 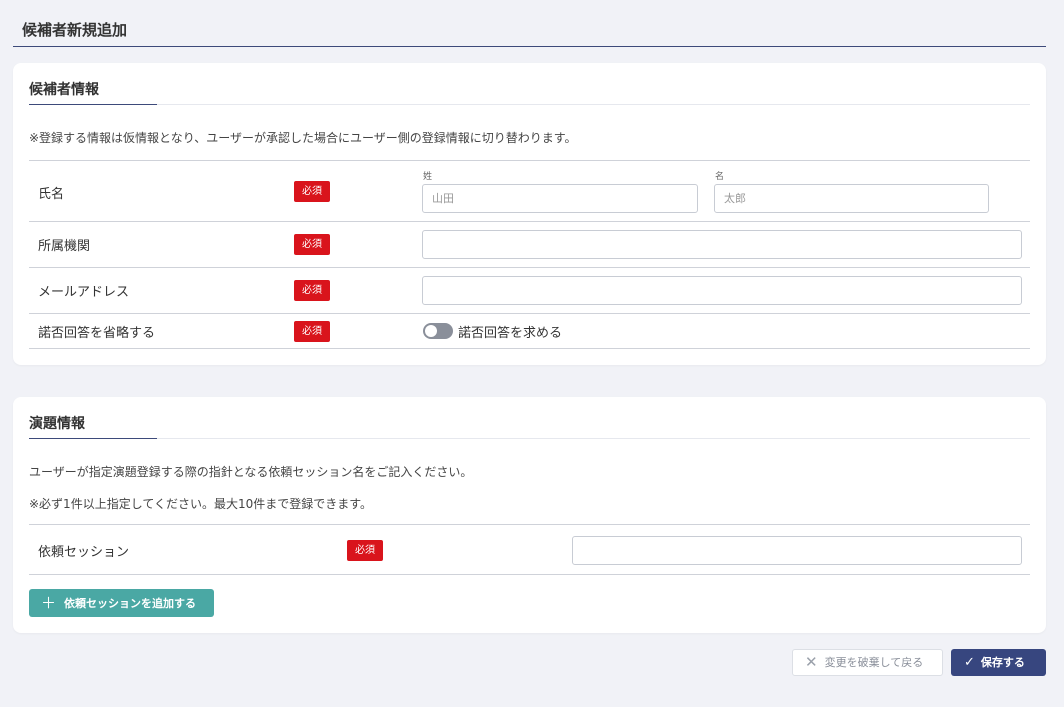 What do you see at coordinates (431, 331) in the screenshot?
I see `toggle-knob` at bounding box center [431, 331].